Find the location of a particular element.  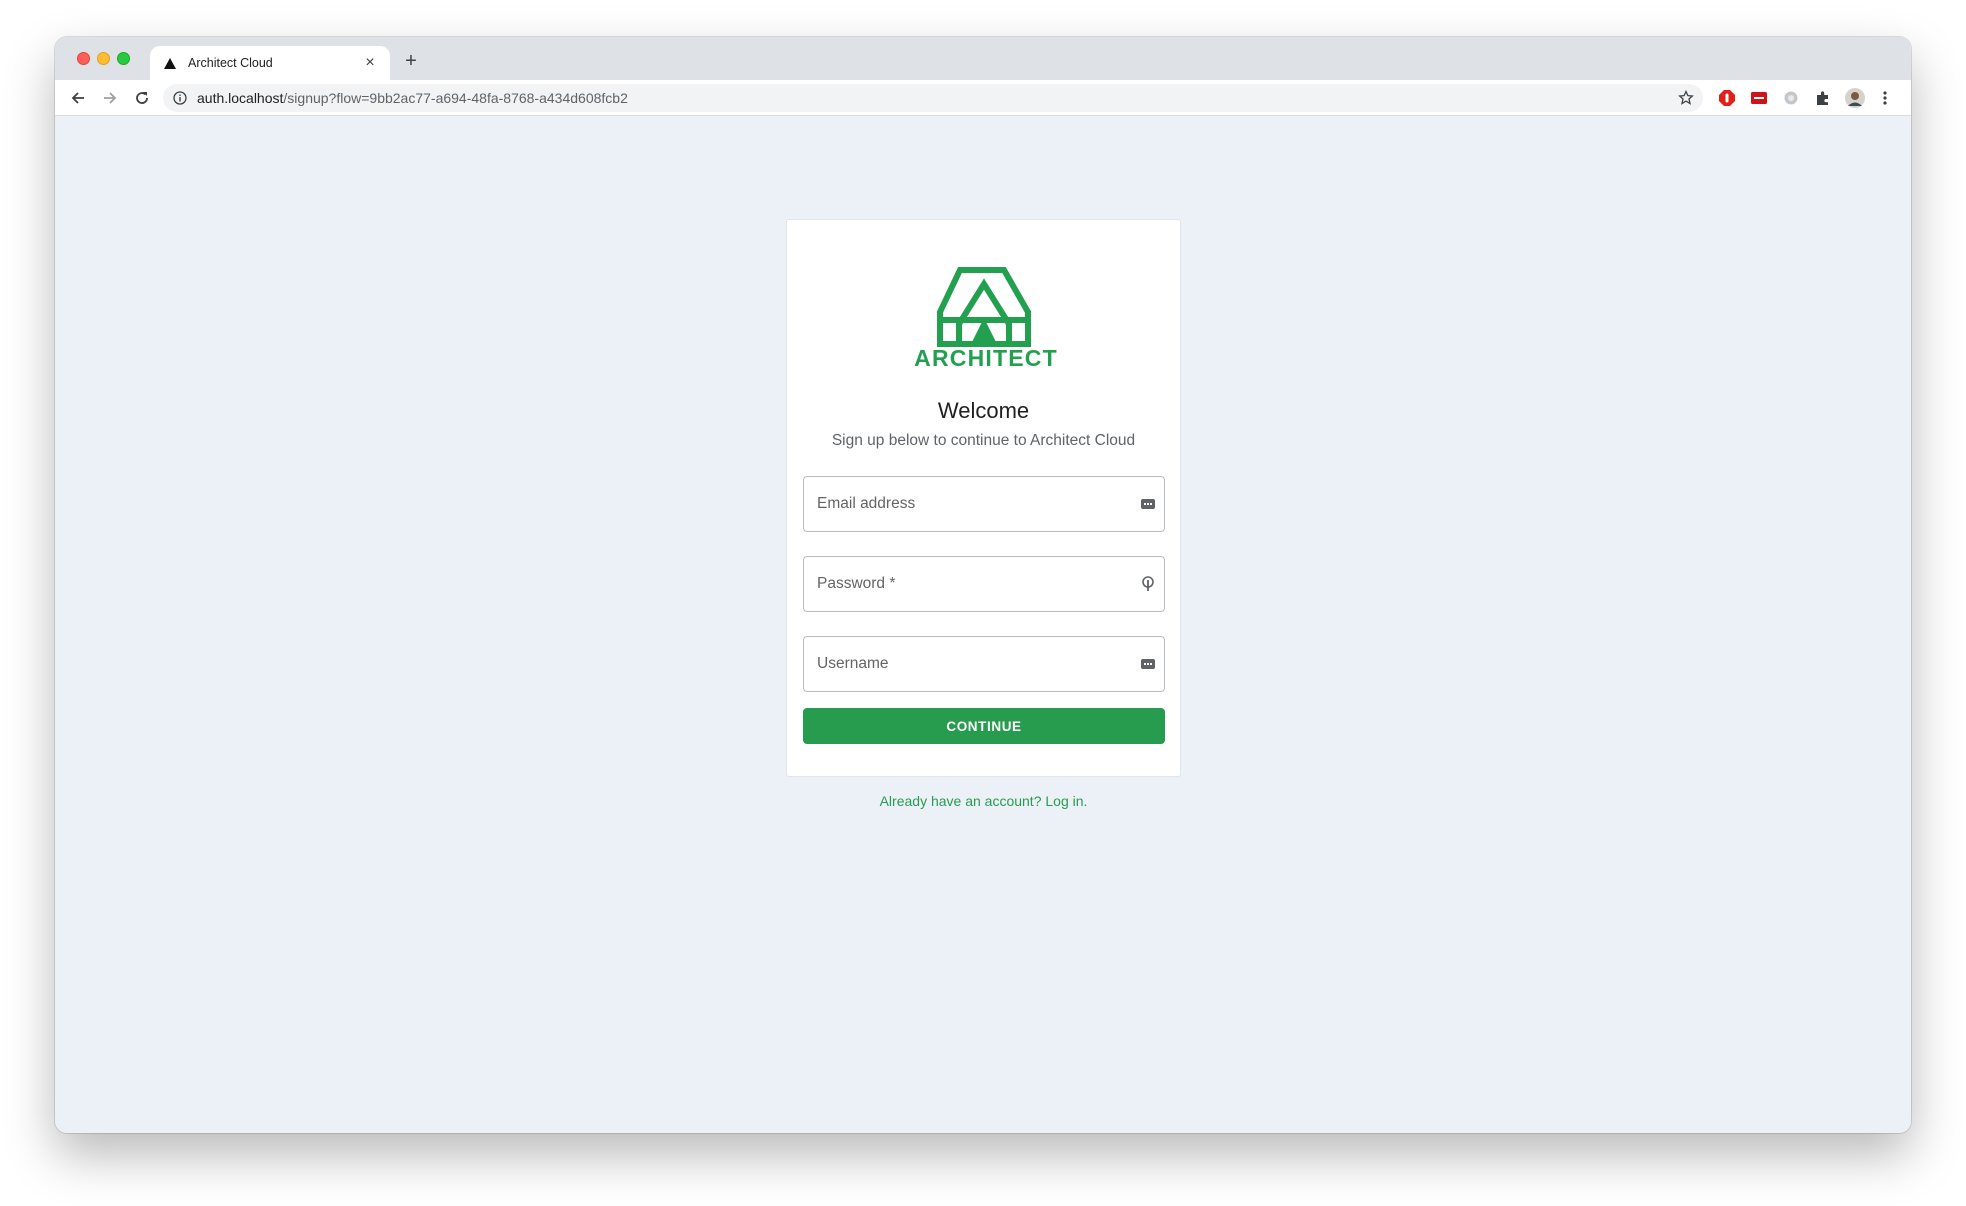

close-tab-icon: × is located at coordinates (370, 63).